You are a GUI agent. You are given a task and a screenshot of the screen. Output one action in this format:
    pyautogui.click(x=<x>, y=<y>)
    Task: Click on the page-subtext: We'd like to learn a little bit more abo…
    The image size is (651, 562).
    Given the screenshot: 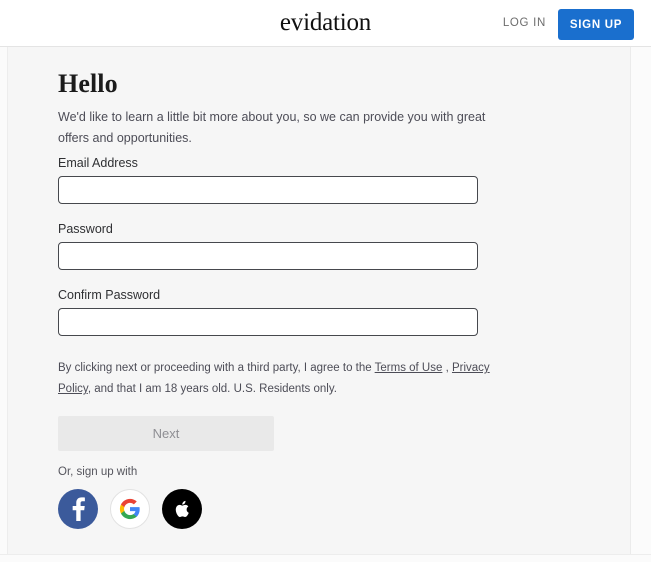 What is the action you would take?
    pyautogui.click(x=272, y=127)
    